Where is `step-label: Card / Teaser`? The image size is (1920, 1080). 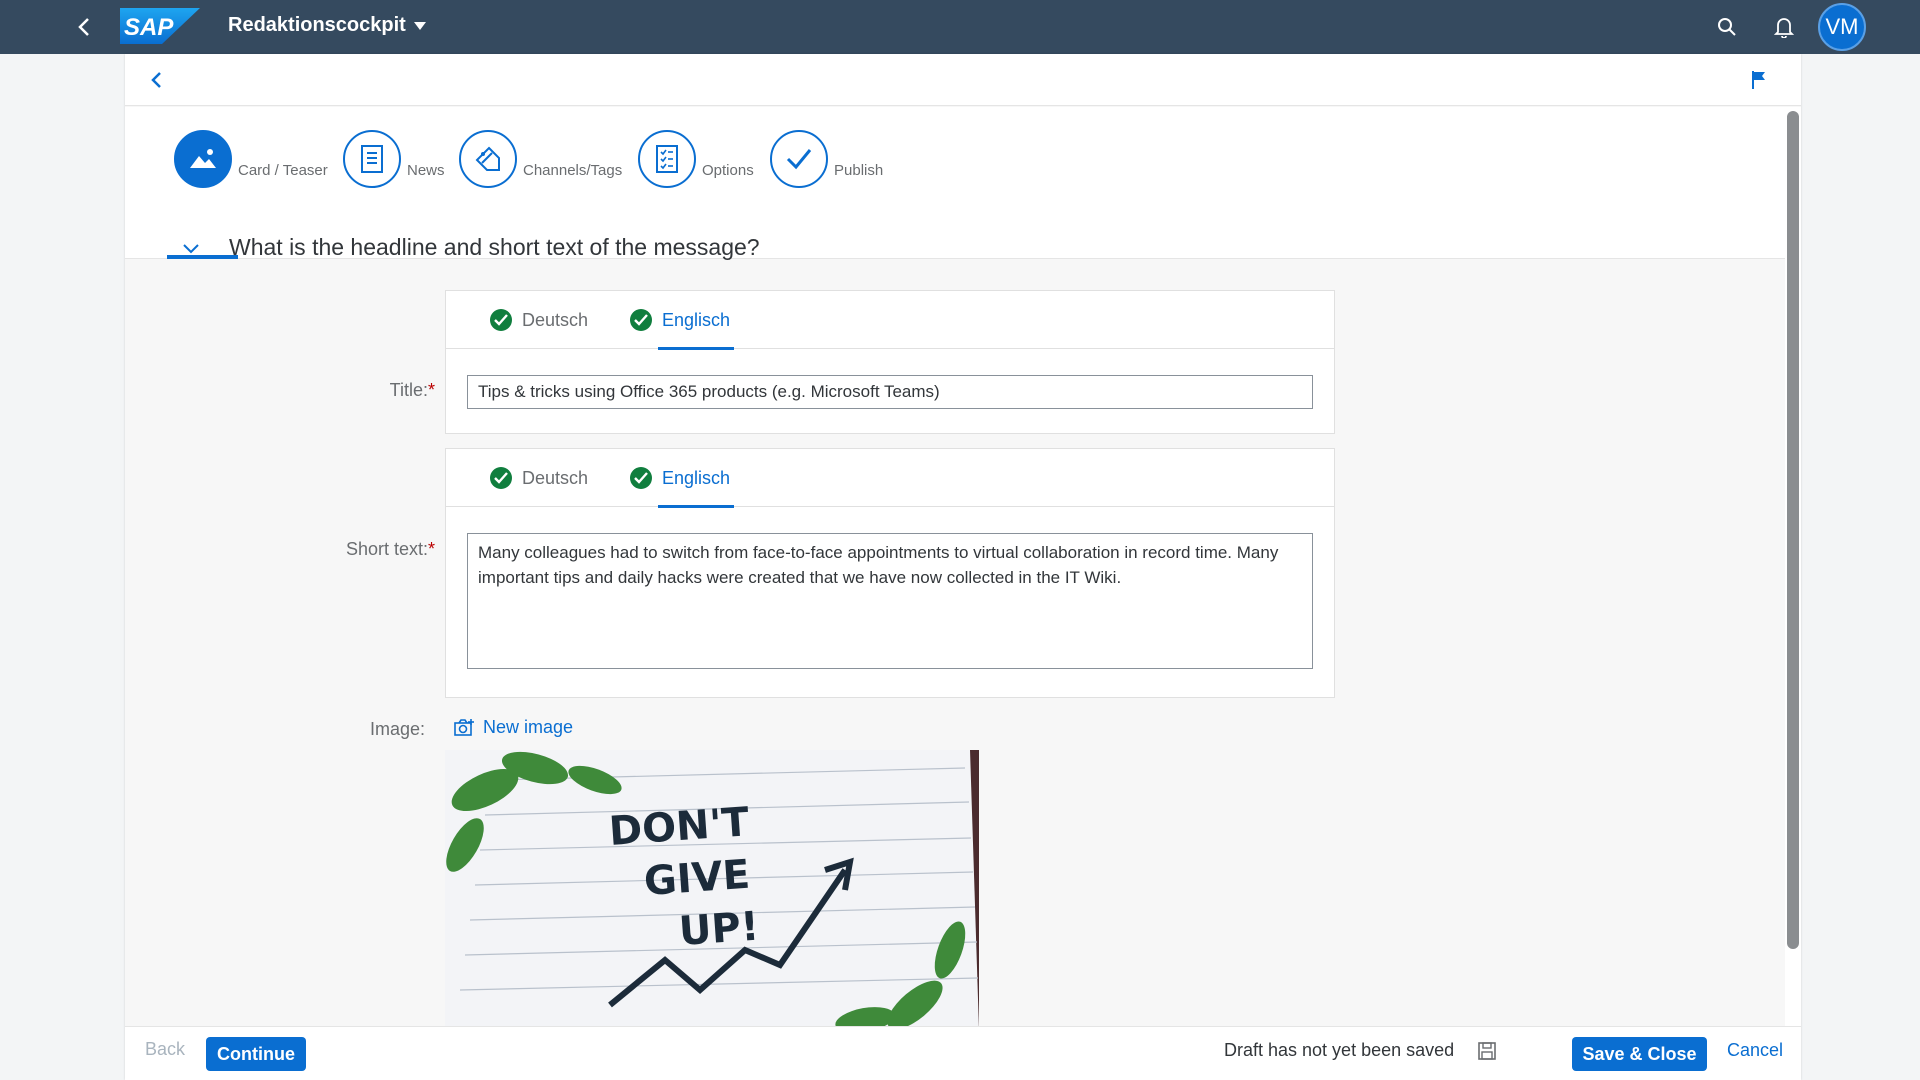 step-label: Card / Teaser is located at coordinates (283, 170).